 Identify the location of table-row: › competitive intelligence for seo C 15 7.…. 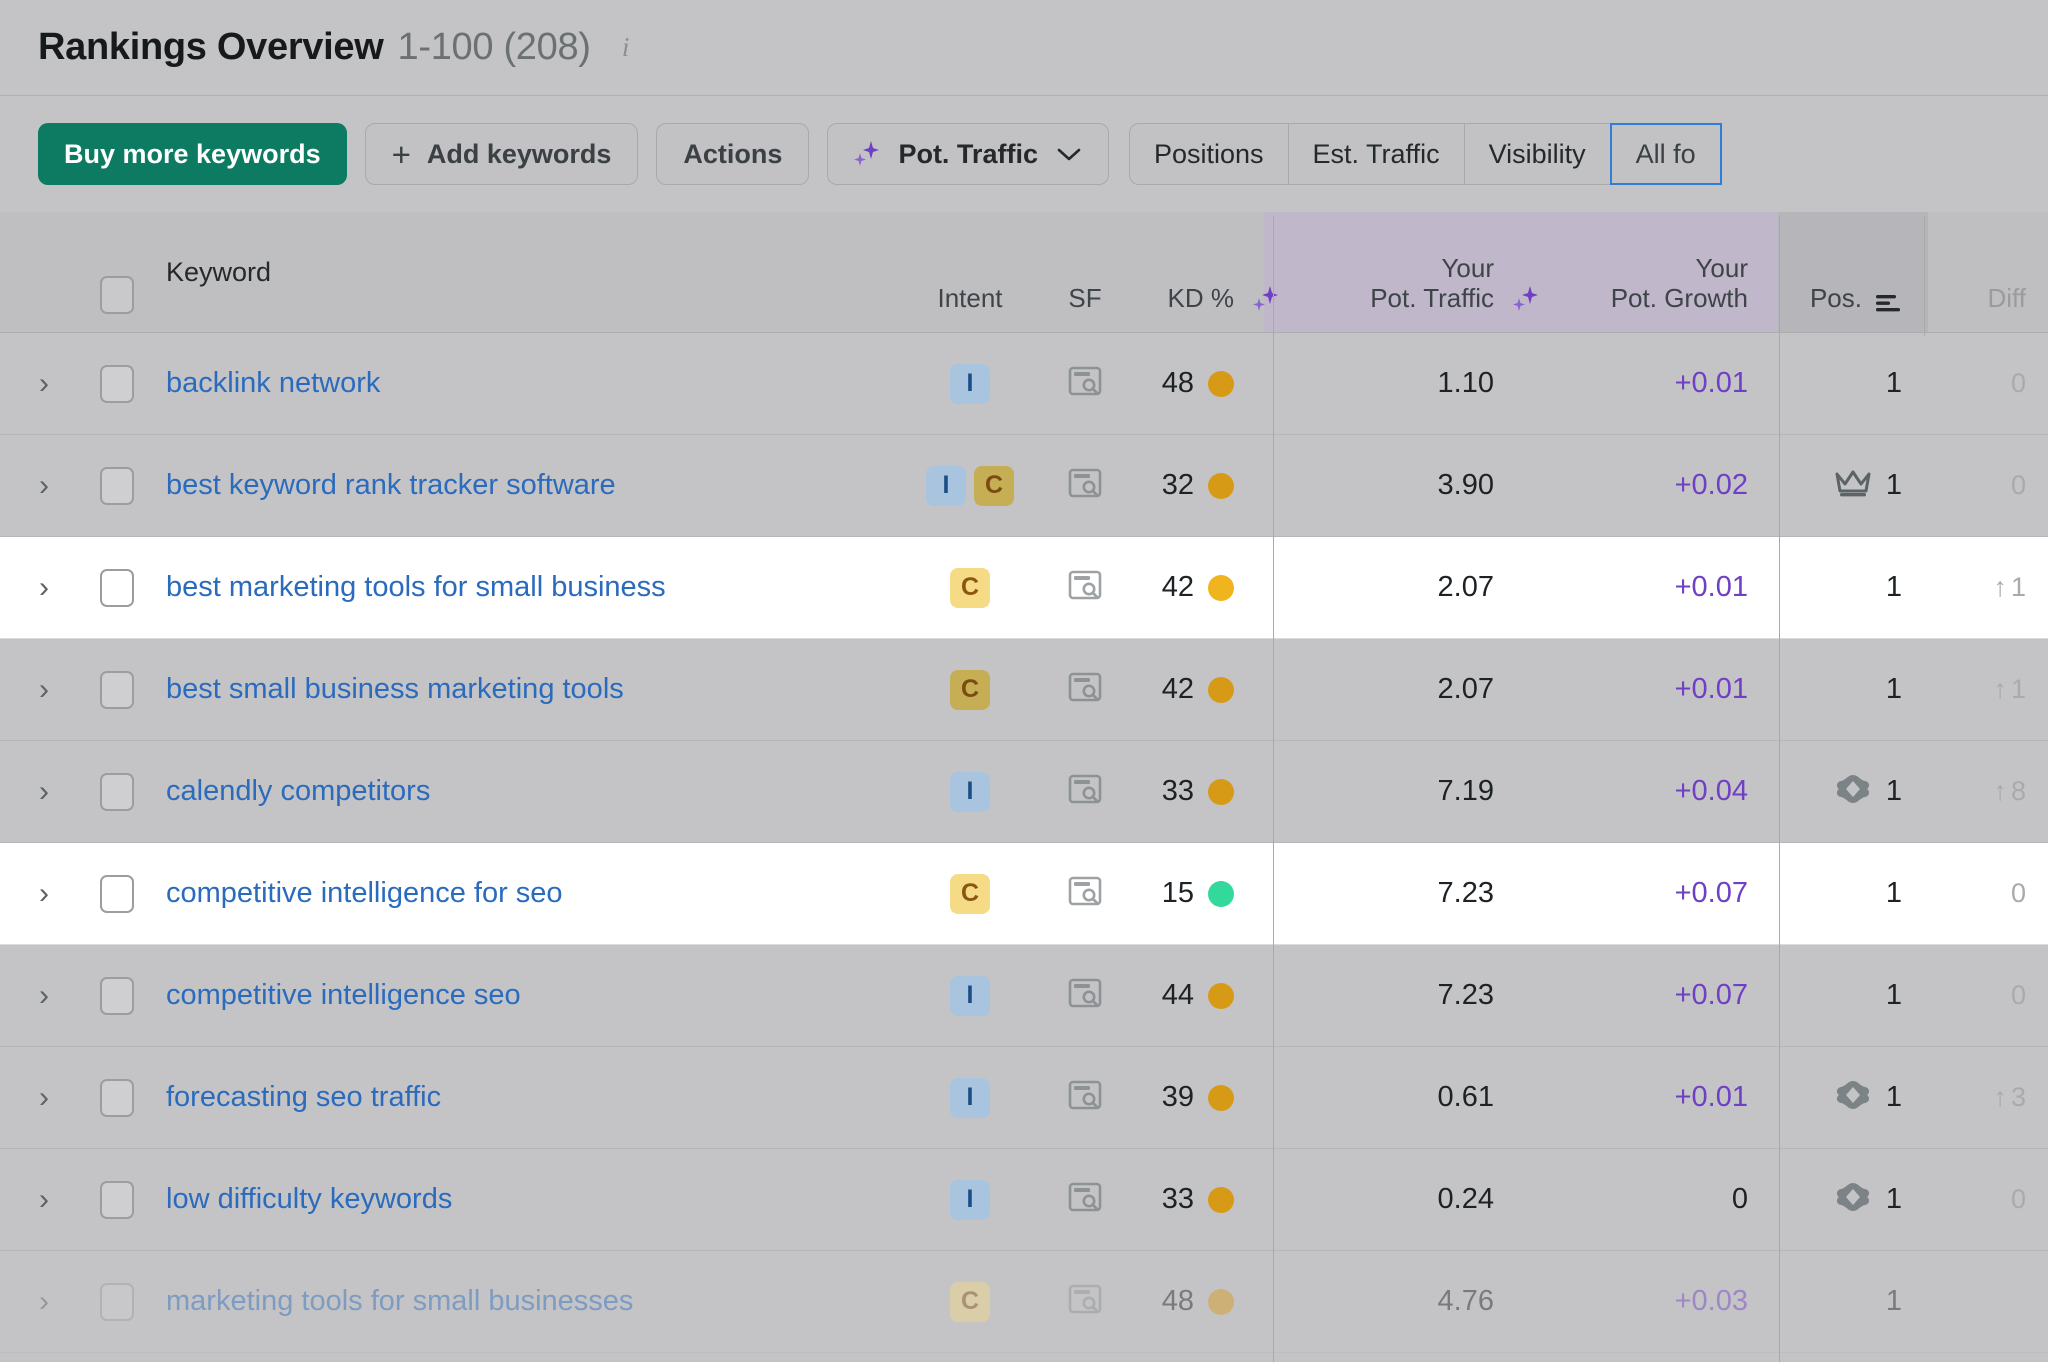
(1024, 894).